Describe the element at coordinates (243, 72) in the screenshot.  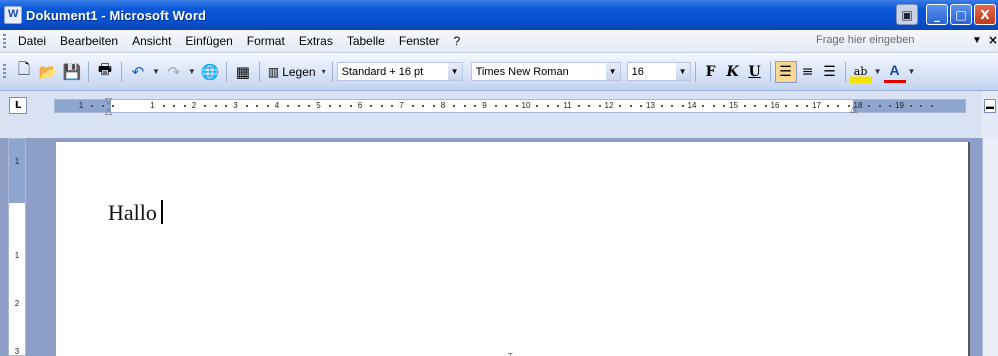
I see `table-icon: ▦` at that location.